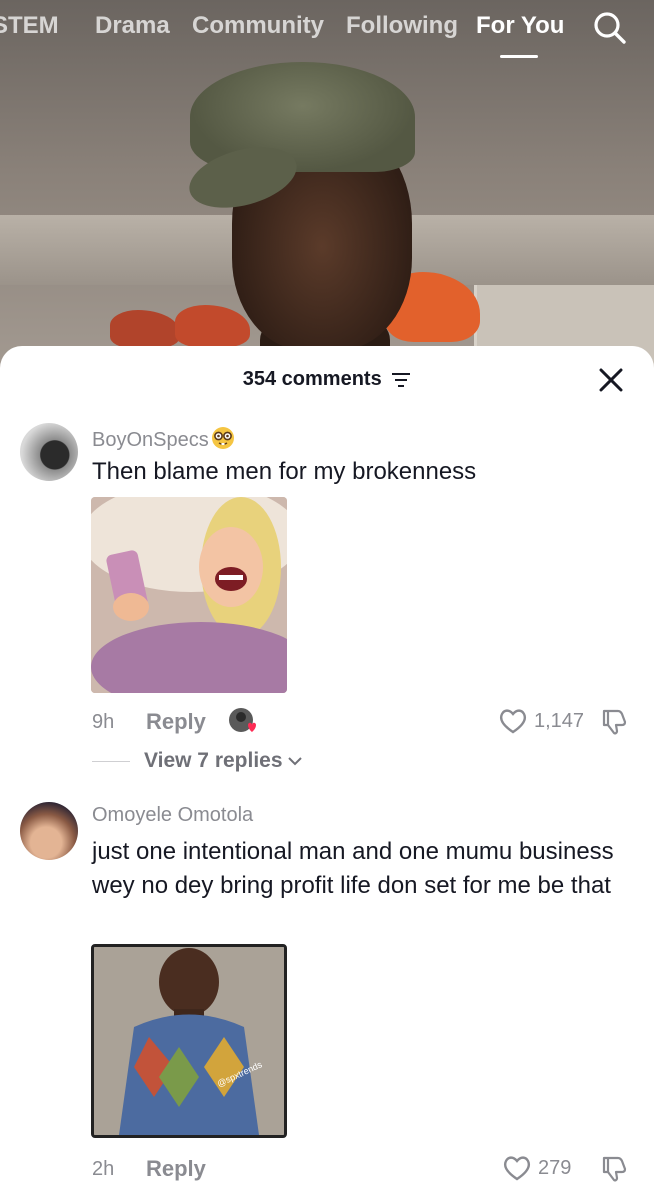 The height and width of the screenshot is (1200, 654). I want to click on creator-liked-icon, so click(242, 720).